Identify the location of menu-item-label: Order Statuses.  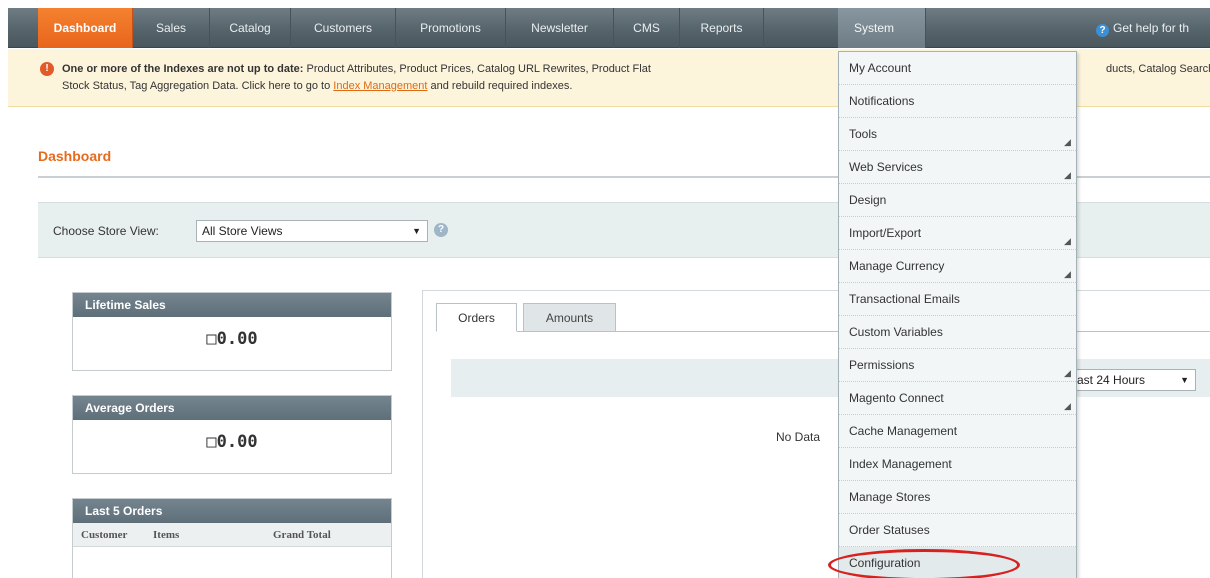
(889, 530).